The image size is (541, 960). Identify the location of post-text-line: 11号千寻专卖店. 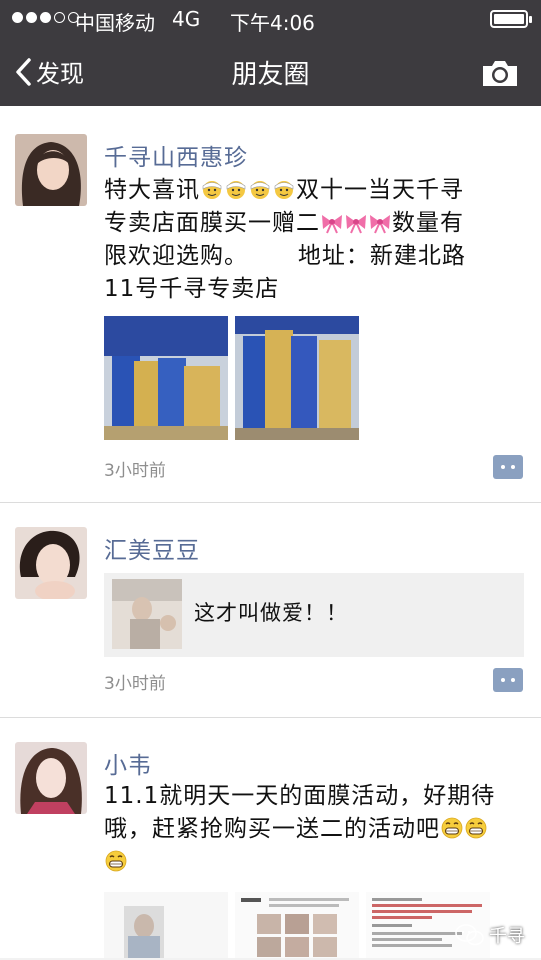
(192, 289).